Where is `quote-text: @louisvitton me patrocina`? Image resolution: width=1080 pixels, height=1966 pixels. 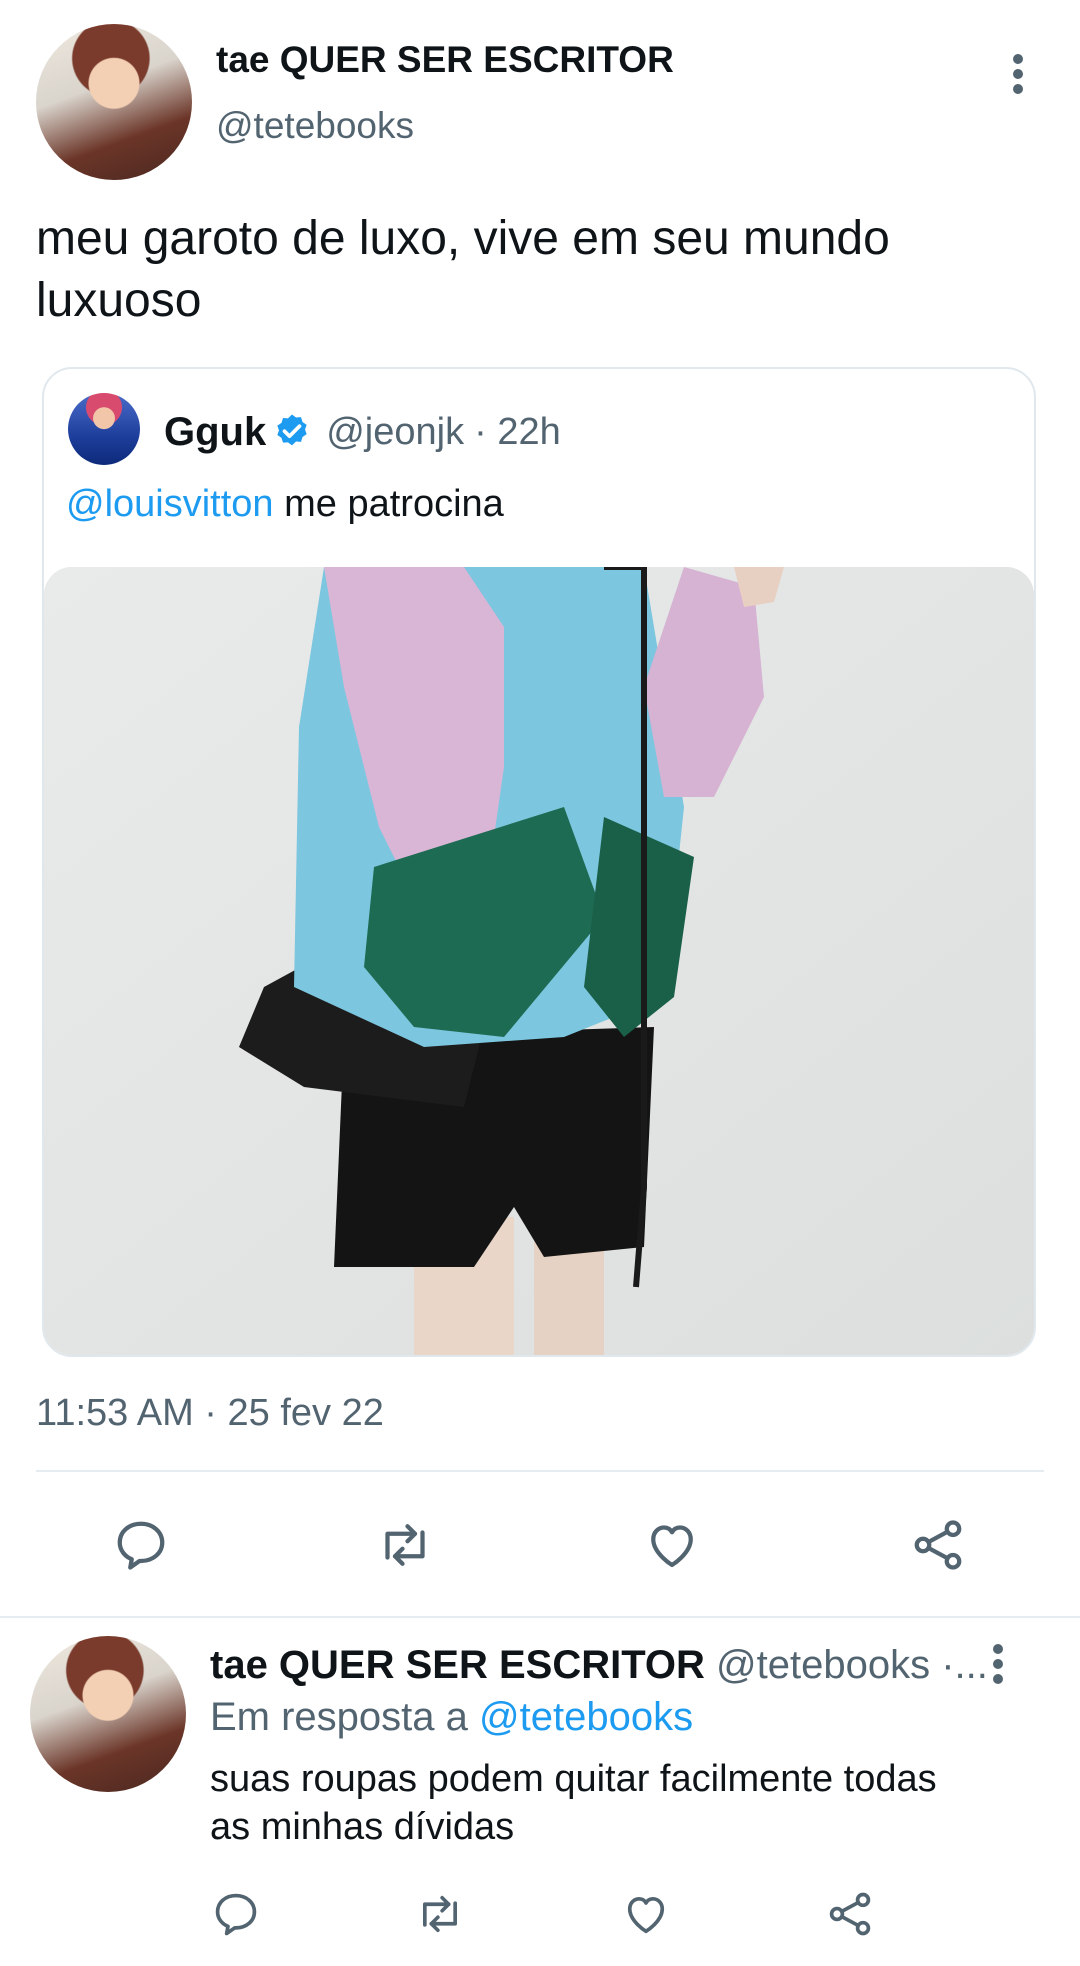 quote-text: @louisvitton me patrocina is located at coordinates (285, 504).